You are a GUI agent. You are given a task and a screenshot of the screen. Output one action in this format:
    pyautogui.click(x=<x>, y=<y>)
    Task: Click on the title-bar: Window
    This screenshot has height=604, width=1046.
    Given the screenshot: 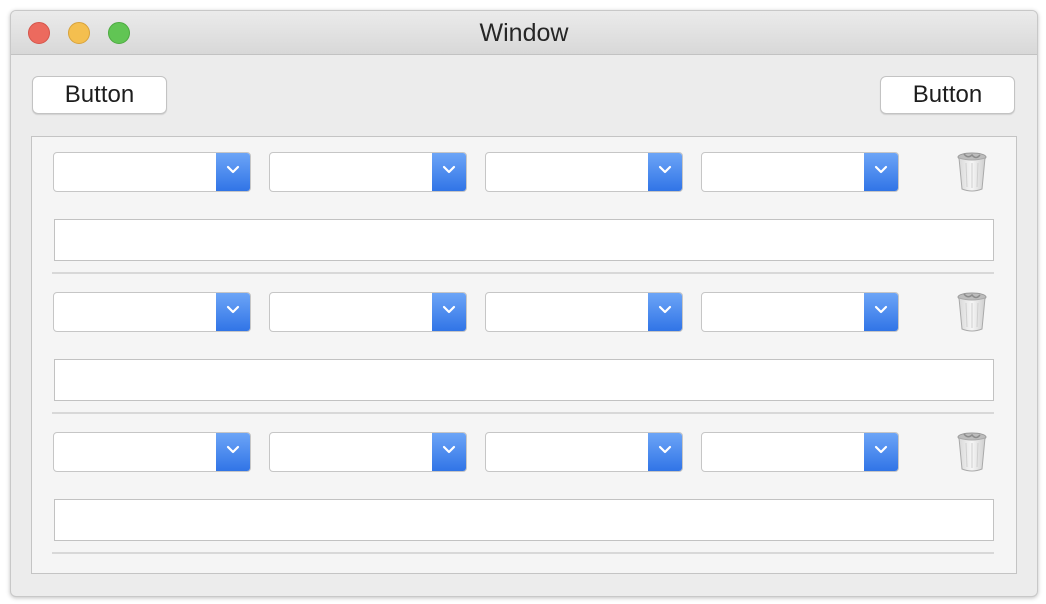 What is the action you would take?
    pyautogui.click(x=524, y=33)
    